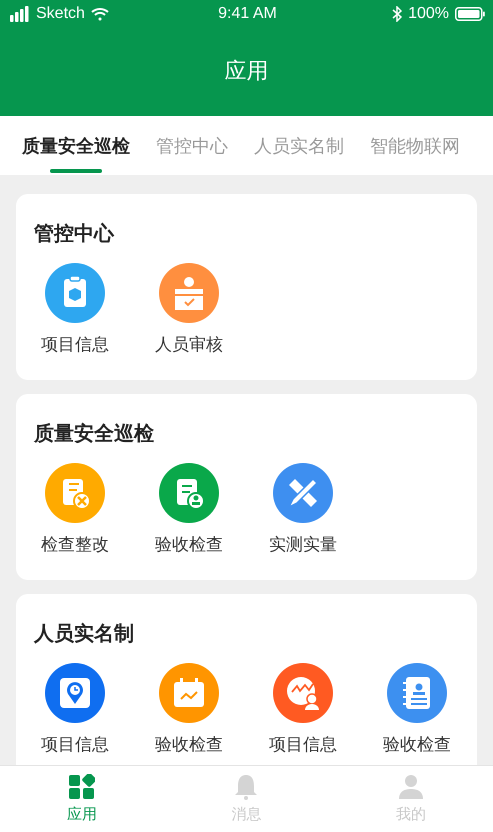 The image size is (493, 832). Describe the element at coordinates (74, 233) in the screenshot. I see `section-title: 管控中心` at that location.